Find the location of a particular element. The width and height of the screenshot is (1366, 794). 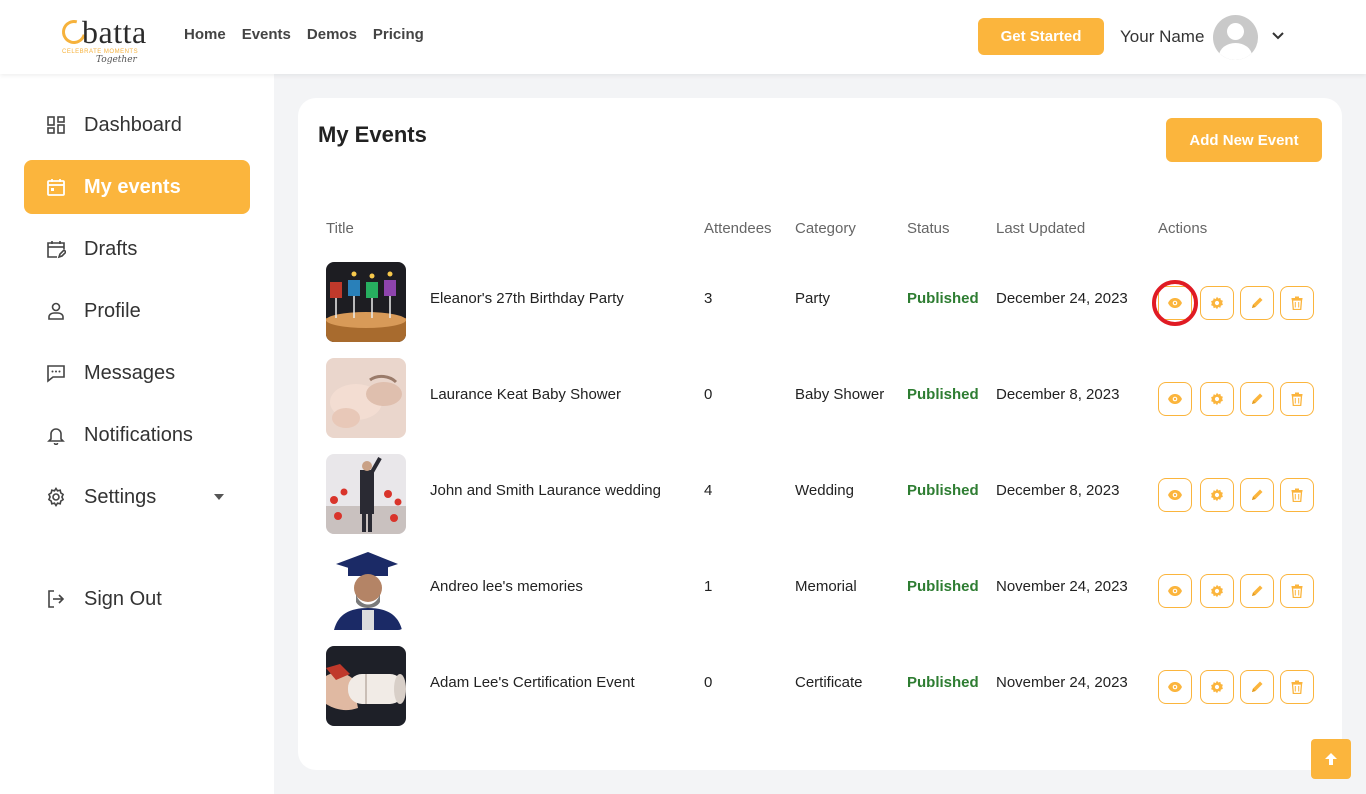

sidebar-item-dashboard: Dashboard is located at coordinates (137, 125).